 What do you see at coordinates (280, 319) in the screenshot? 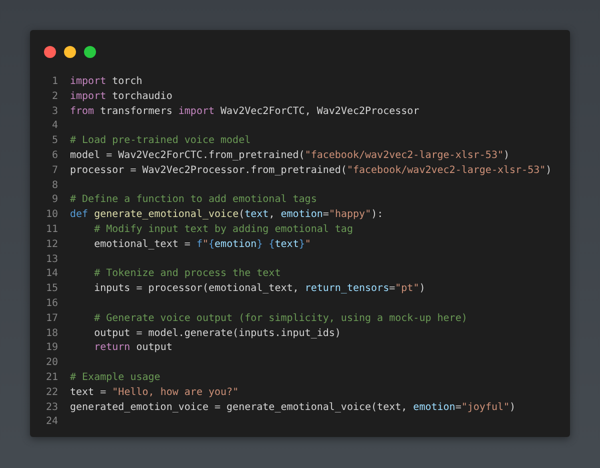
I see `code-line: # Generate voice output (for simplicity, using a mock-up here)` at bounding box center [280, 319].